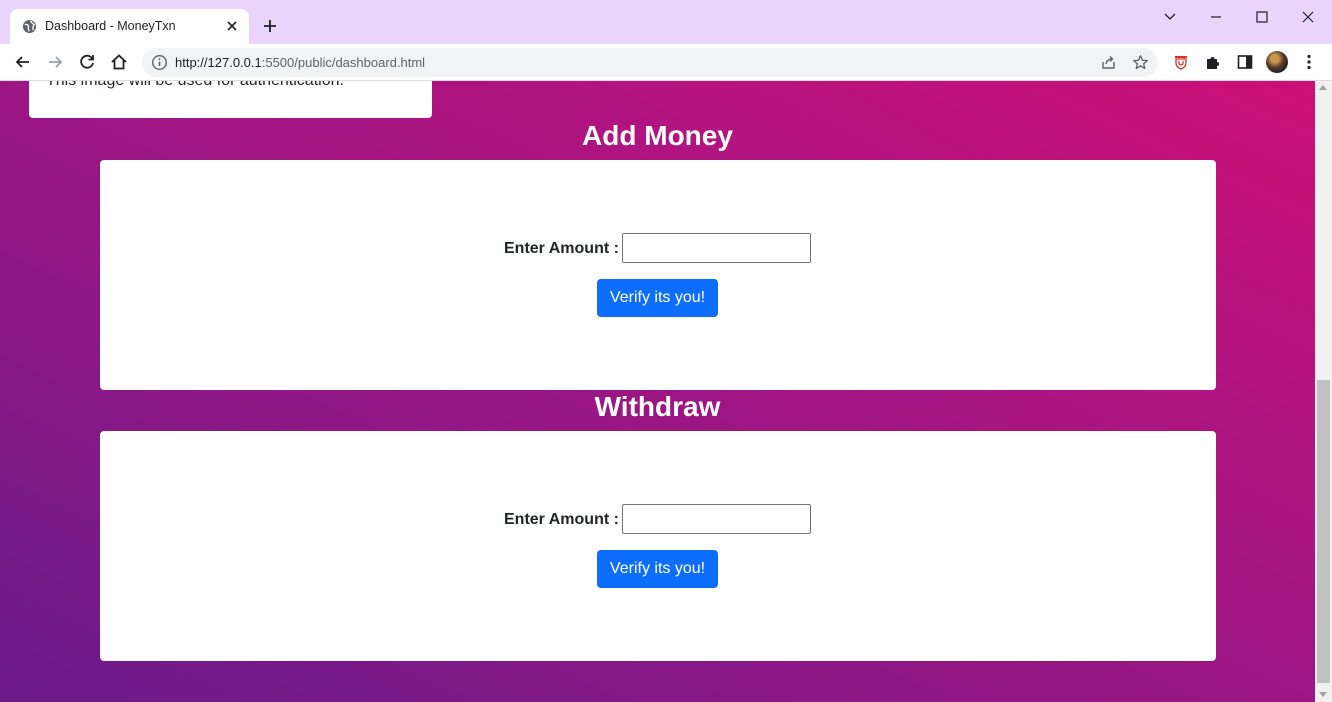  What do you see at coordinates (666, 22) in the screenshot?
I see `browser-titlebar: Dashboard - MoneyTxn` at bounding box center [666, 22].